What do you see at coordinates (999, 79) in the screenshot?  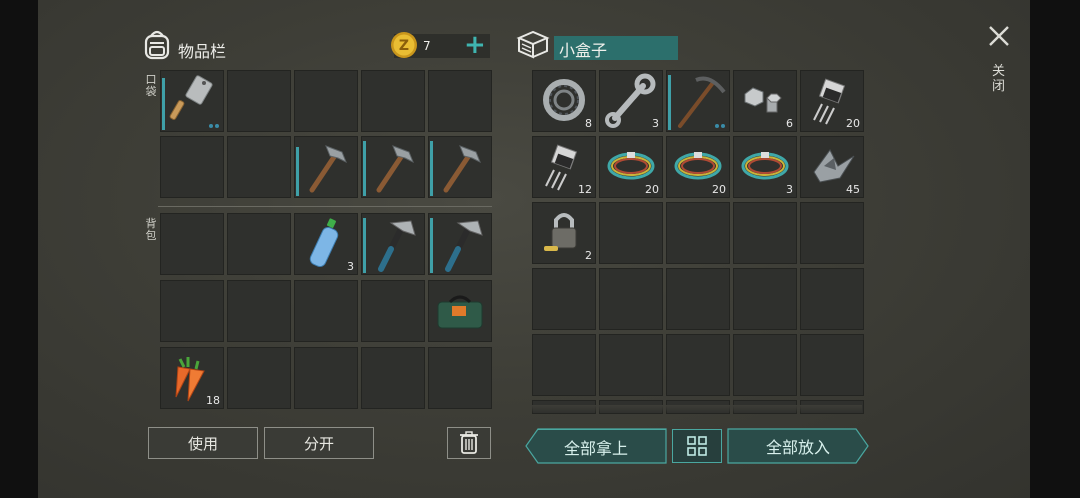 I see `close-label: 关闭` at bounding box center [999, 79].